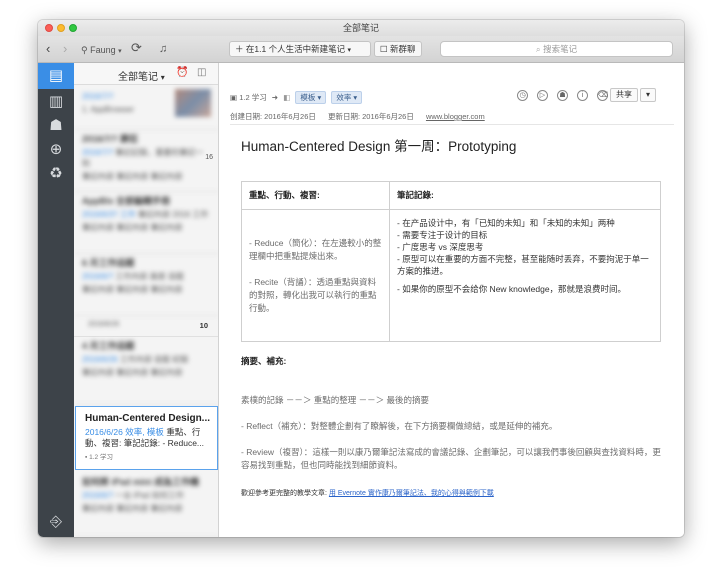 This screenshot has height=588, width=720. What do you see at coordinates (203, 325) in the screenshot?
I see `count-badge: 10` at bounding box center [203, 325].